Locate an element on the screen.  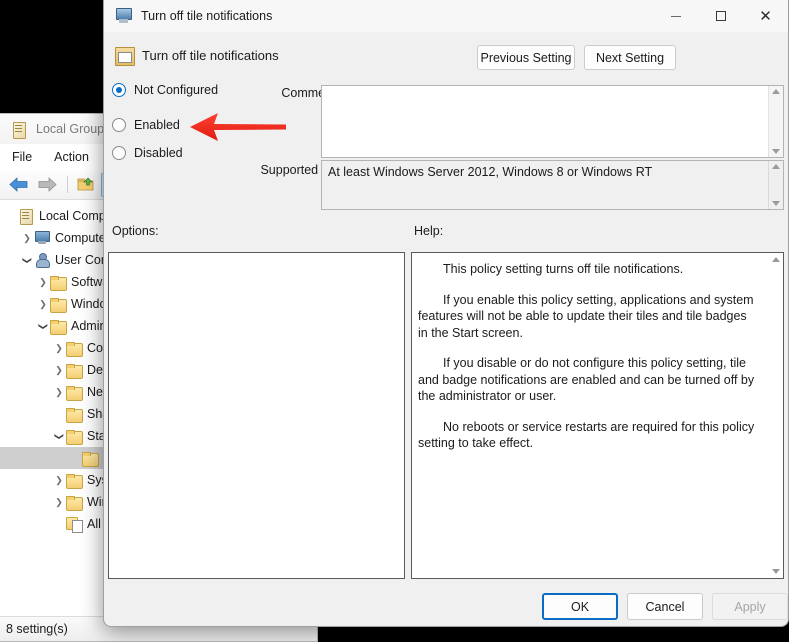
radio-label: Enabled is located at coordinates (157, 125).